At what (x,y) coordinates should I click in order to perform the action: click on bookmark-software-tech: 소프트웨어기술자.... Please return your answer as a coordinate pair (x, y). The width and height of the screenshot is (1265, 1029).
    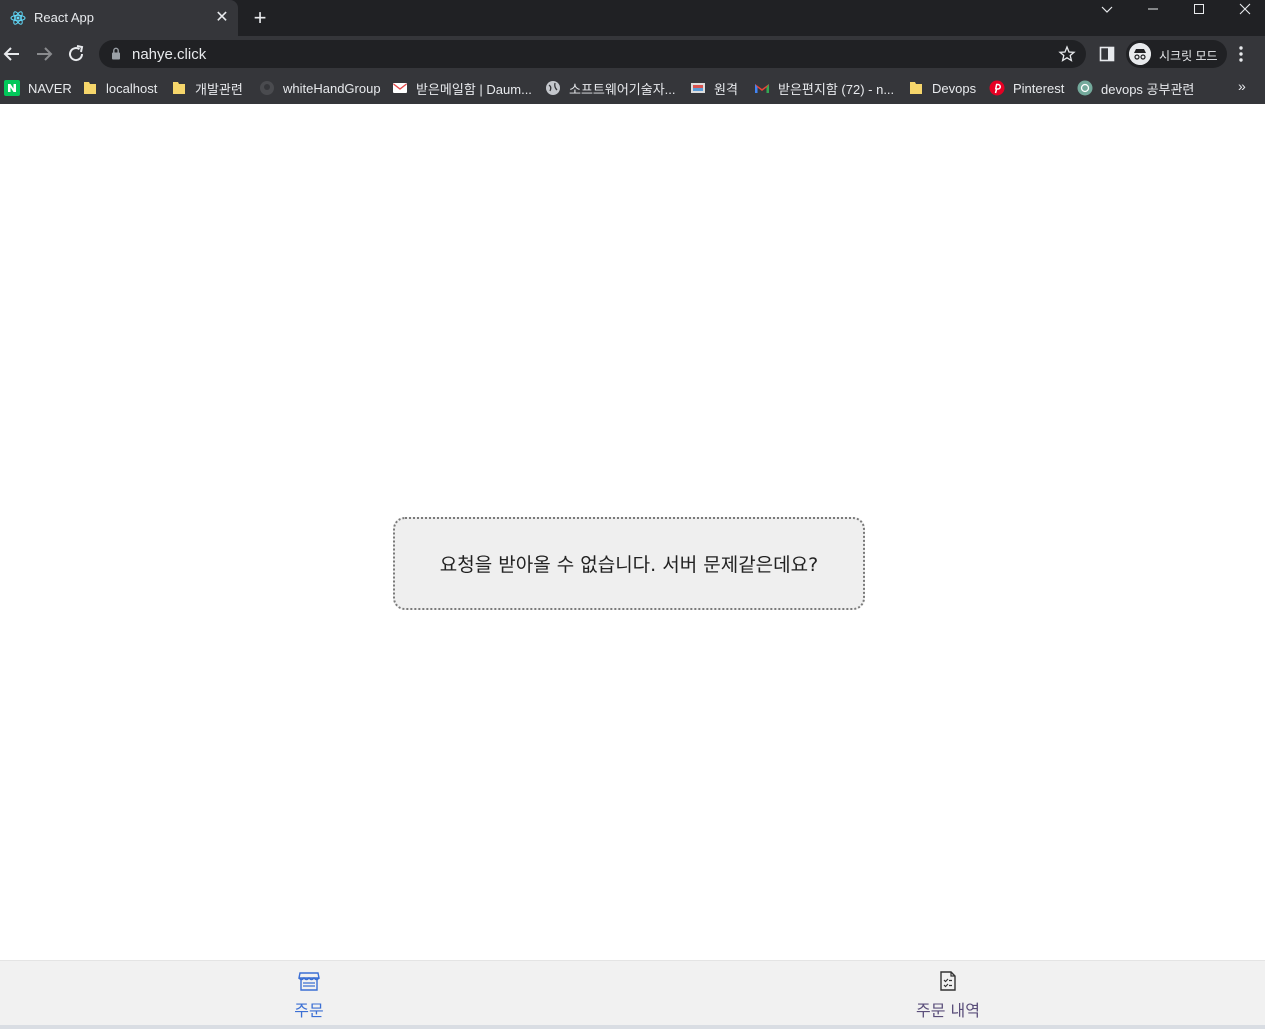
    Looking at the image, I should click on (610, 88).